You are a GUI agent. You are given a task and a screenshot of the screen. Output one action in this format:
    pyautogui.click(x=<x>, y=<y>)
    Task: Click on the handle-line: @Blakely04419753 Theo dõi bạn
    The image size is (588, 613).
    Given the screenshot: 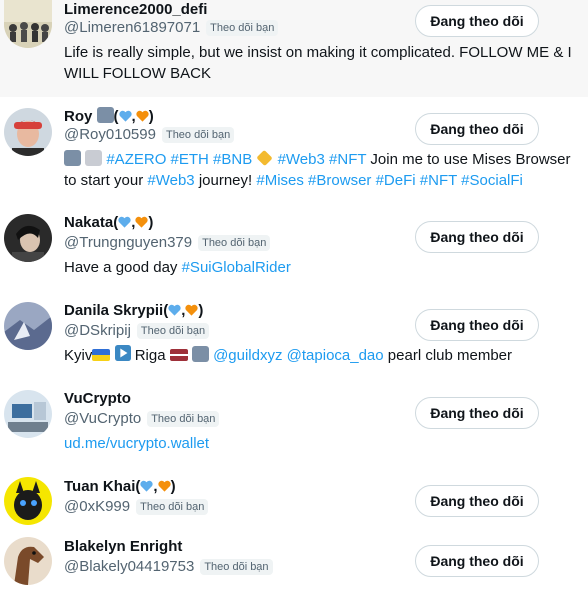 What is the action you would take?
    pyautogui.click(x=168, y=567)
    